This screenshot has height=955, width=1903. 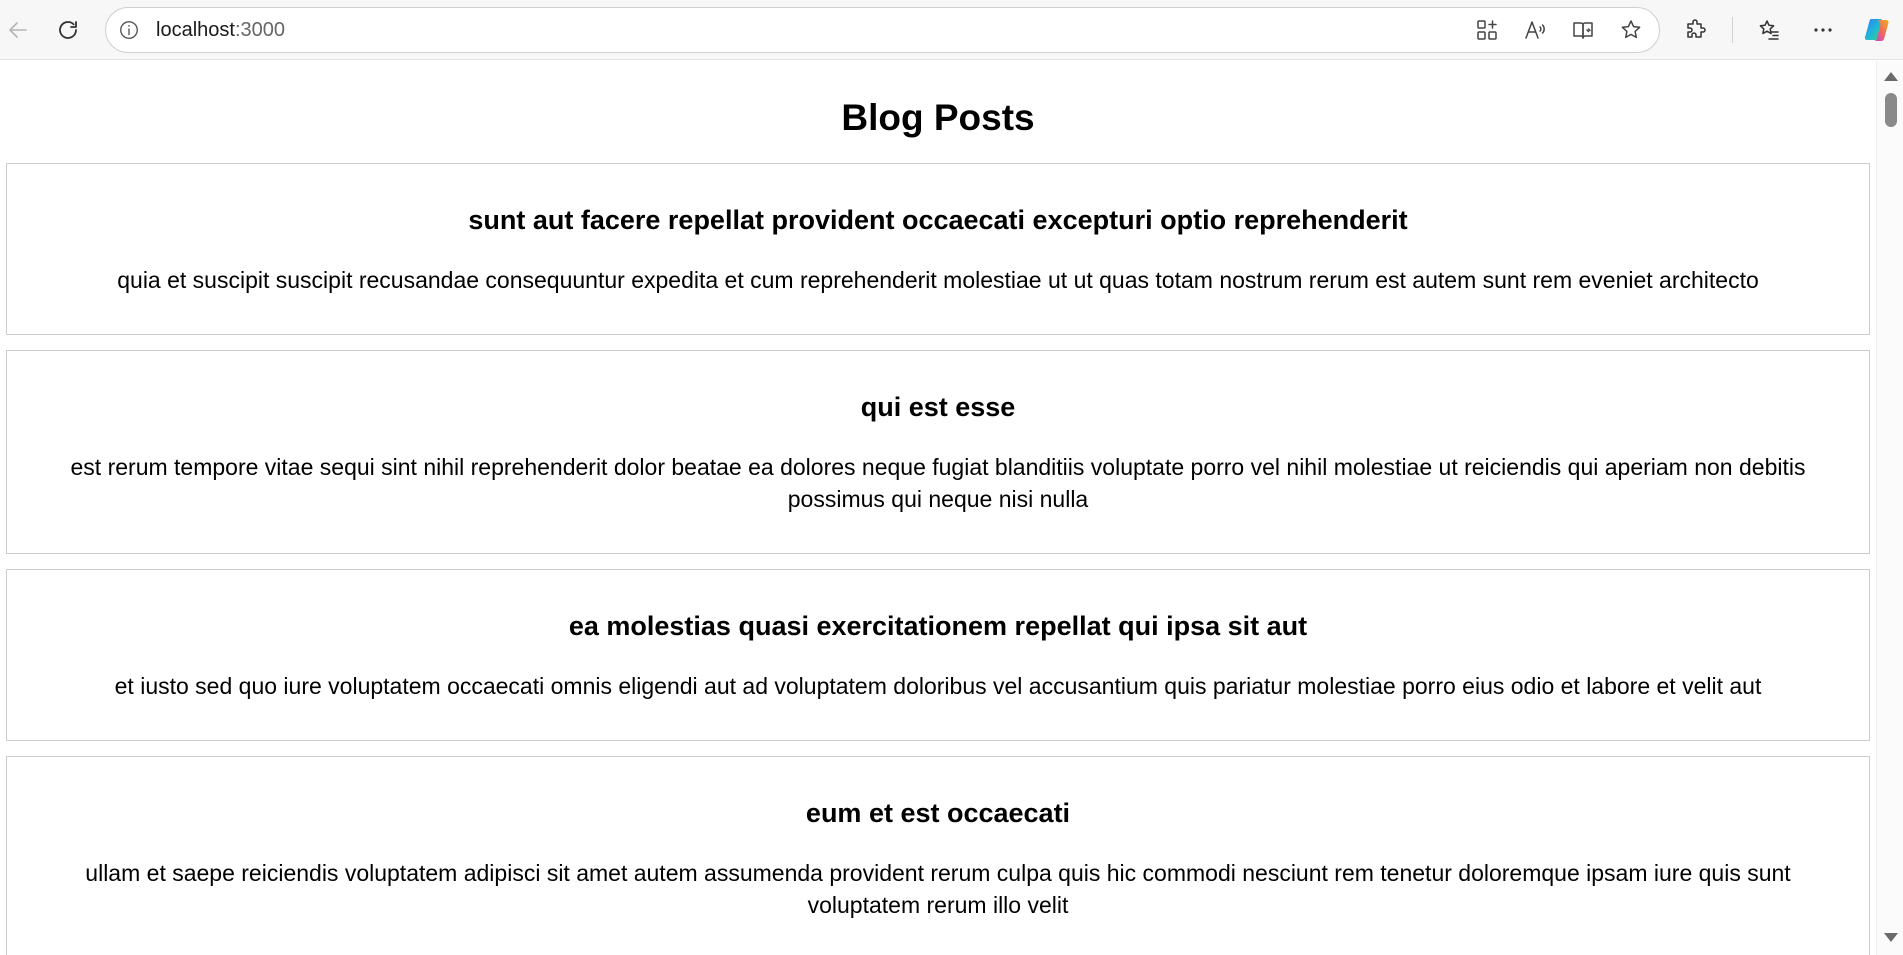 I want to click on browser-actions, so click(x=1786, y=30).